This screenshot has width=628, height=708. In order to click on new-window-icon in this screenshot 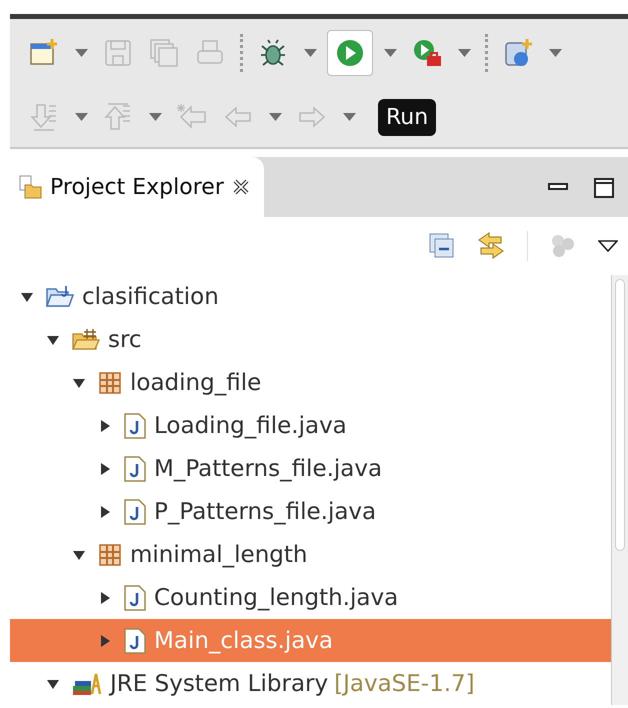, I will do `click(44, 53)`.